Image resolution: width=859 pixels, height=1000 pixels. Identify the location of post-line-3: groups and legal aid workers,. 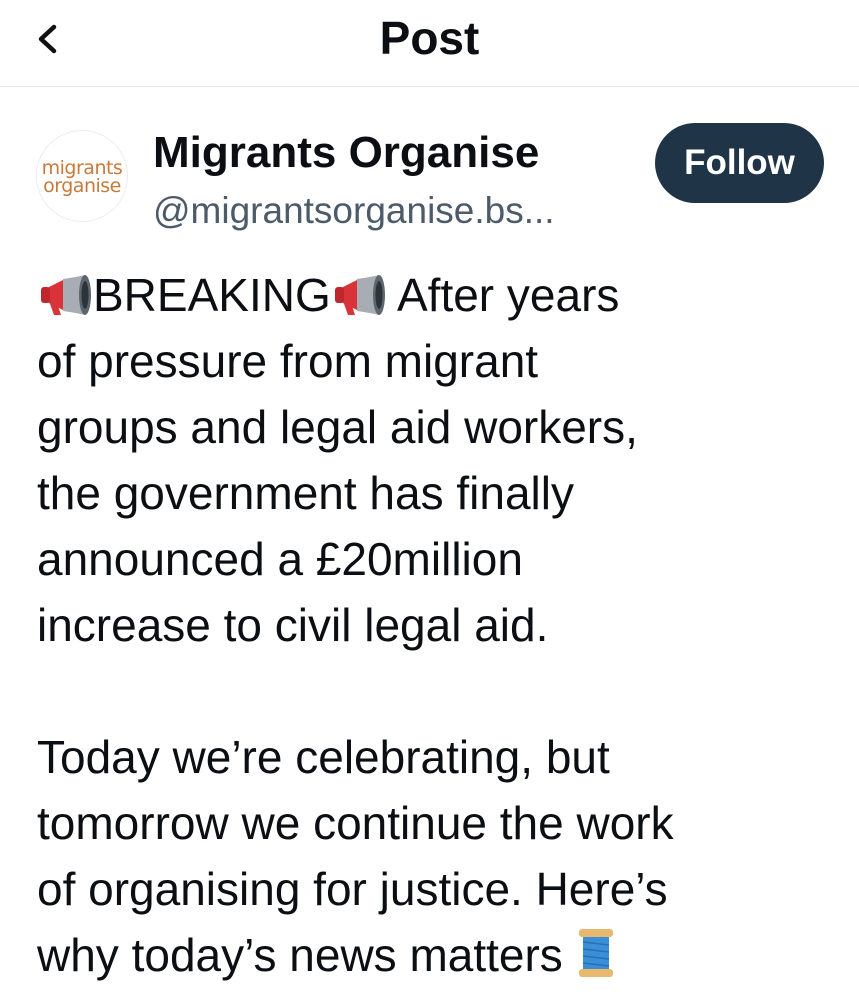
(337, 427).